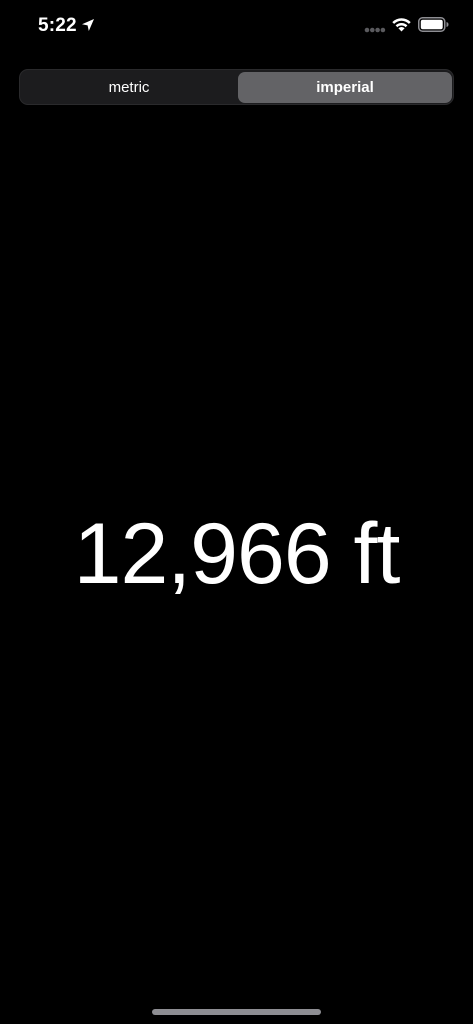 This screenshot has height=1024, width=473. What do you see at coordinates (433, 24) in the screenshot?
I see `battery-icon` at bounding box center [433, 24].